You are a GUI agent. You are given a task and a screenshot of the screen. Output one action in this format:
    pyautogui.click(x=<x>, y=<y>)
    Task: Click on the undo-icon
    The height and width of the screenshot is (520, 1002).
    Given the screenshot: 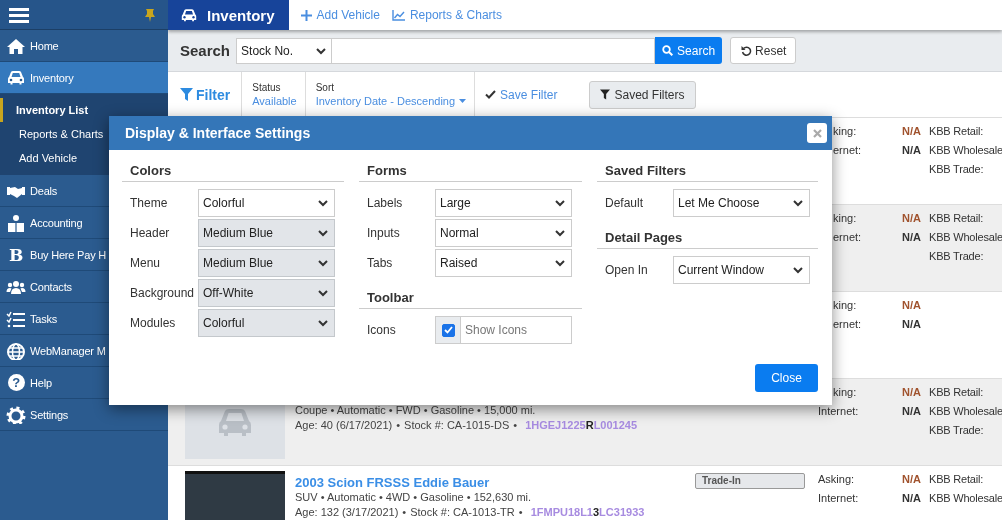 What is the action you would take?
    pyautogui.click(x=747, y=50)
    